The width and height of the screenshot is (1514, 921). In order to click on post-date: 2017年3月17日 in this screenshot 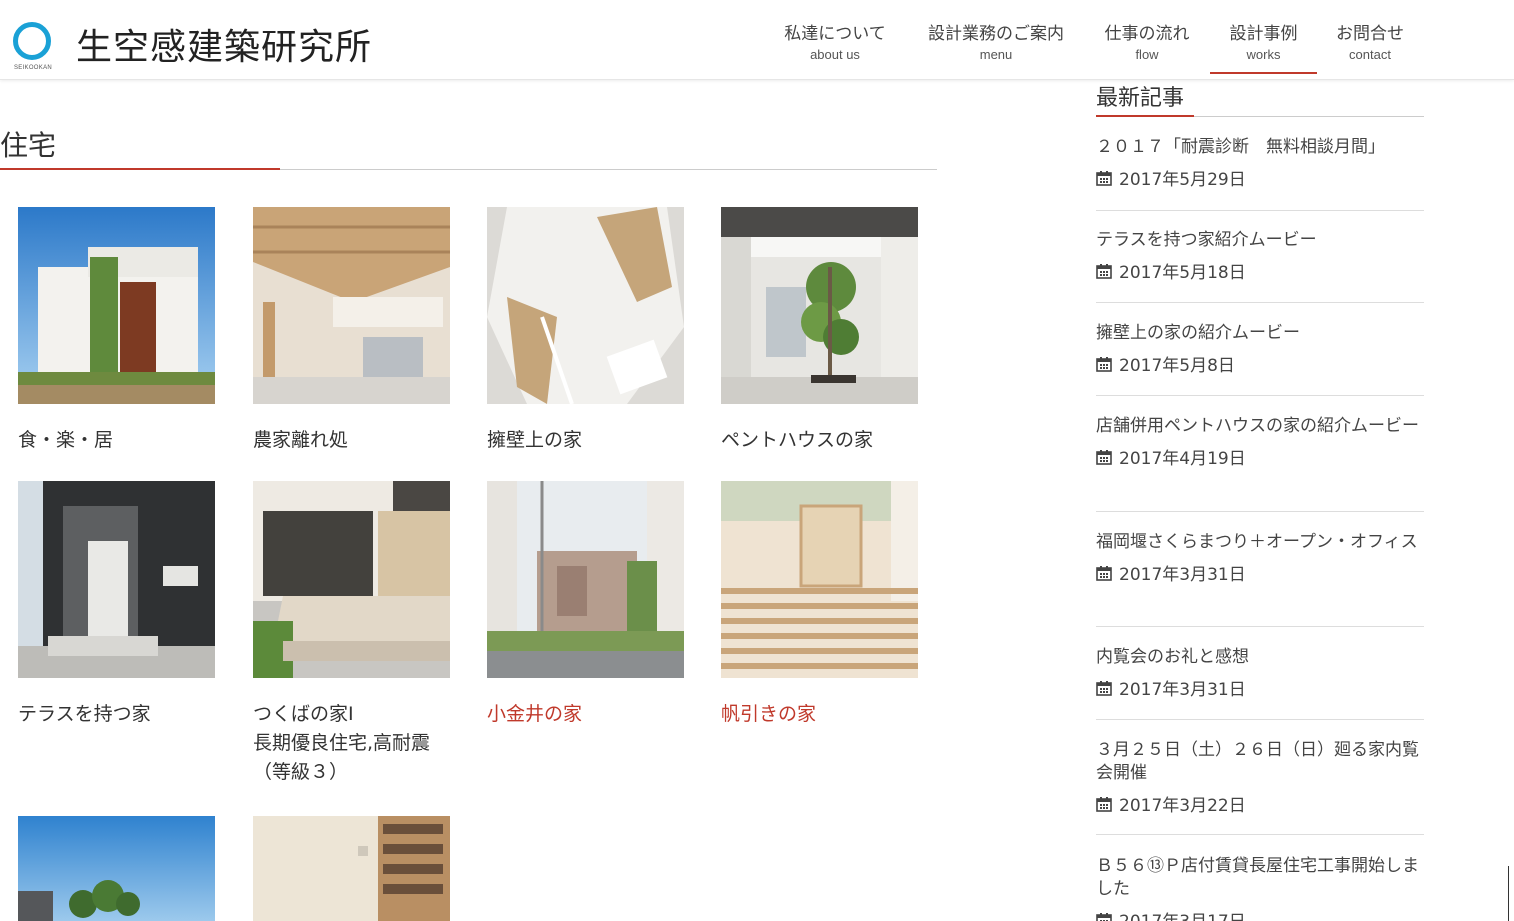, I will do `click(1260, 914)`.